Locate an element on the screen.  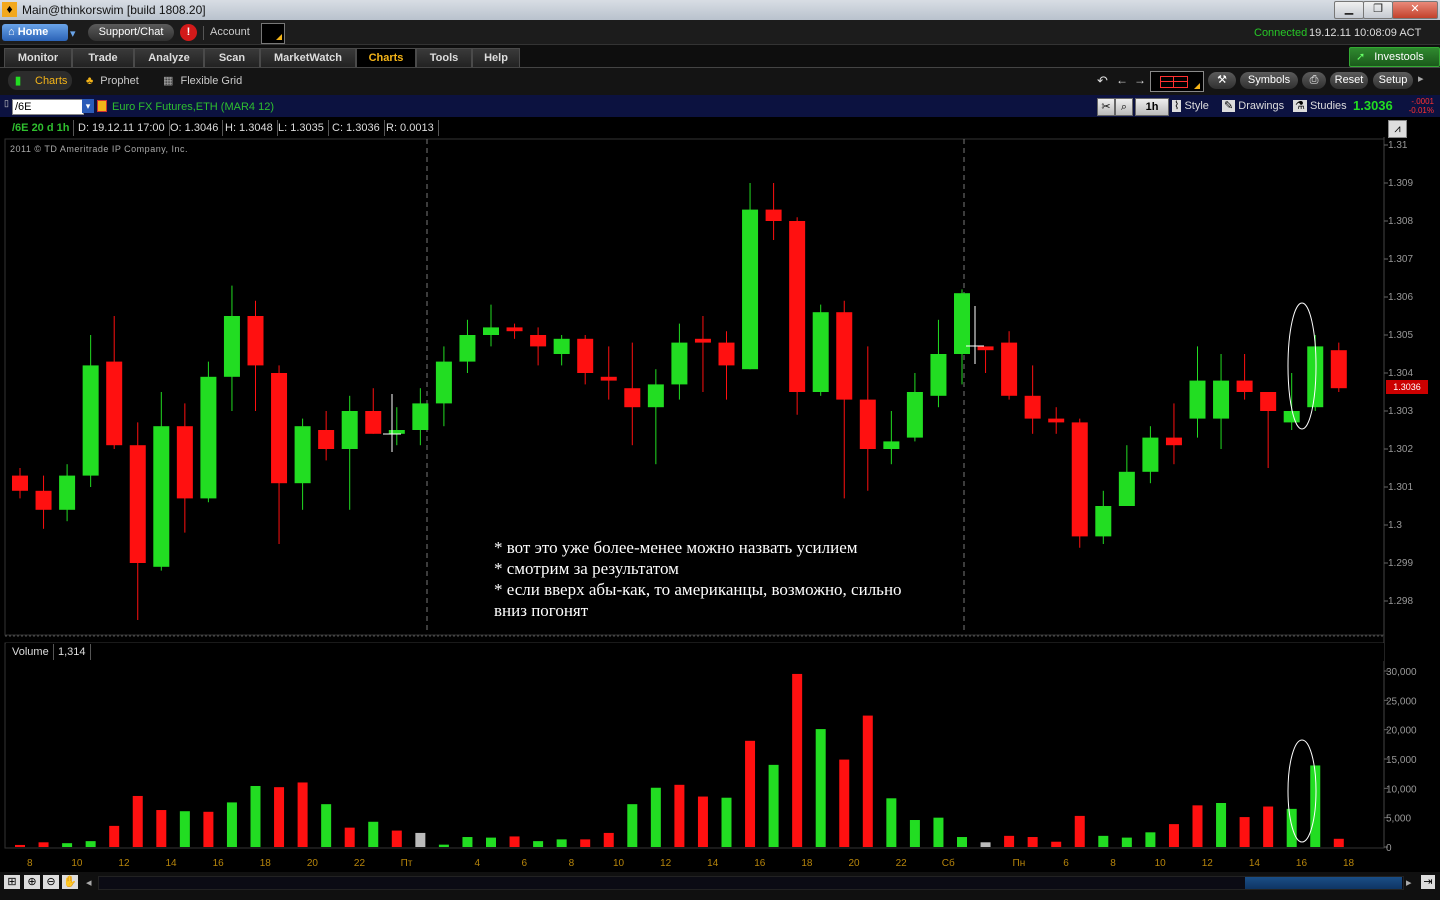
tab-charts: Charts is located at coordinates (386, 57).